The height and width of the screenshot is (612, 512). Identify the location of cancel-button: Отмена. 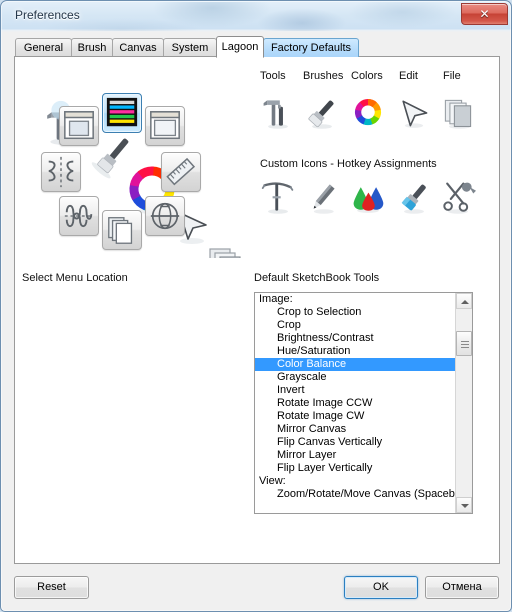
(462, 587).